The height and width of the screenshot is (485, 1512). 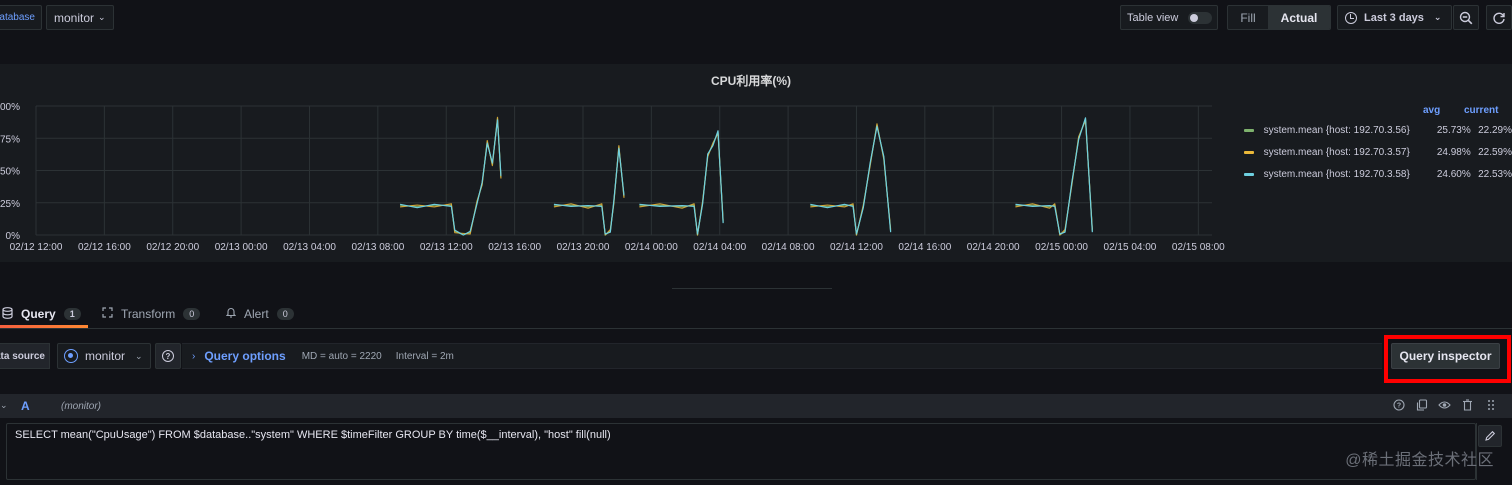 I want to click on legend-avg-value: 24.98%, so click(x=1453, y=152).